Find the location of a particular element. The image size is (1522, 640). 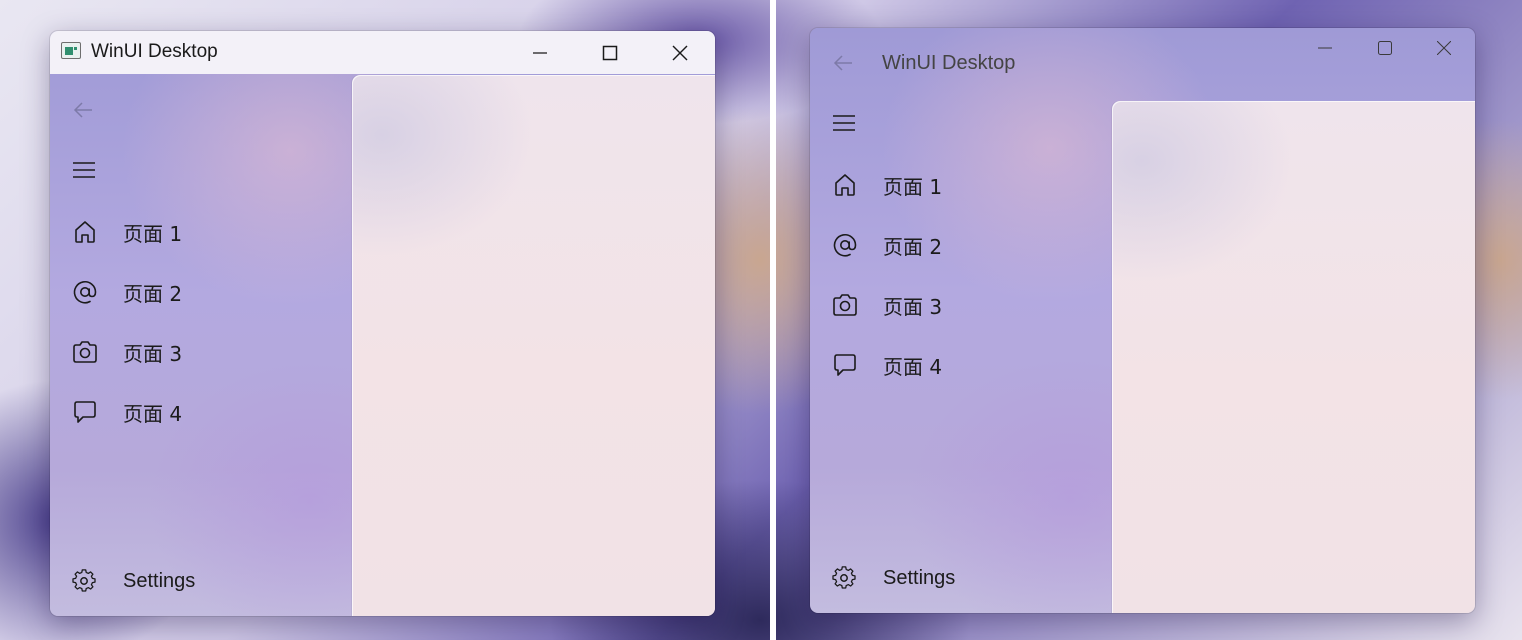

screenshot-divider is located at coordinates (773, 320).